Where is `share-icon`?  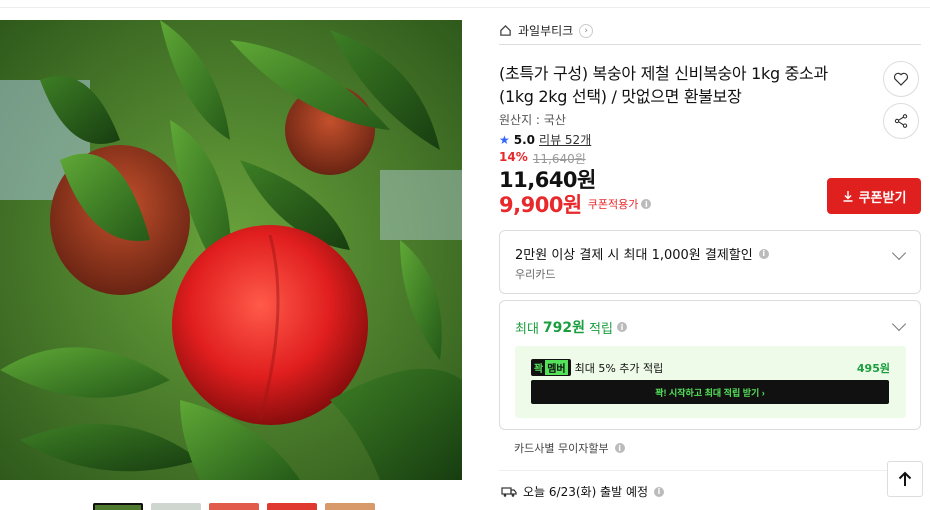
share-icon is located at coordinates (901, 121).